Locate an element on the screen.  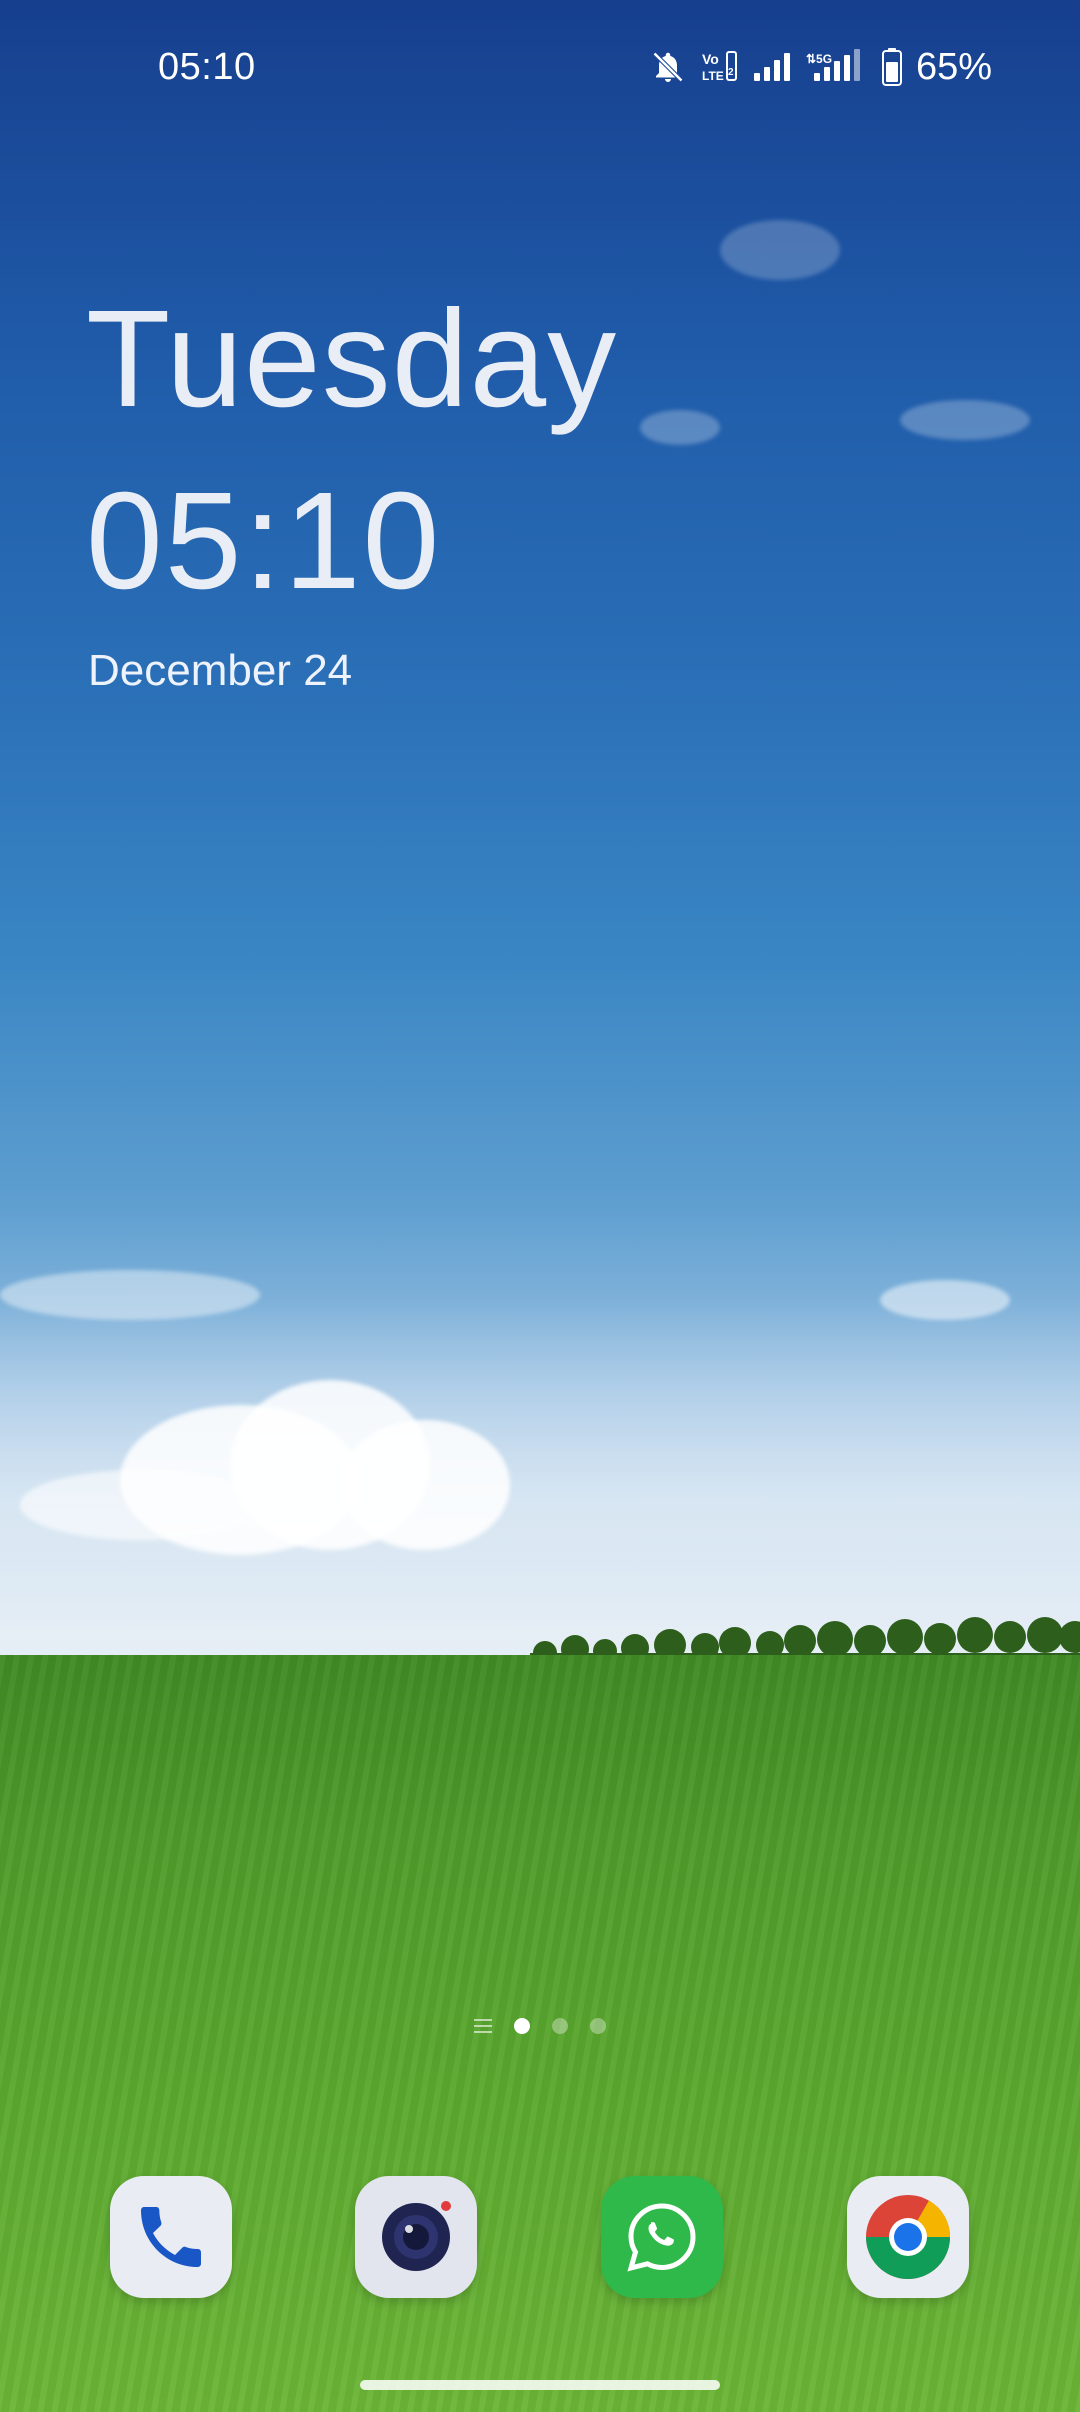
volte-icon: Vo LTE 2 is located at coordinates (719, 67).